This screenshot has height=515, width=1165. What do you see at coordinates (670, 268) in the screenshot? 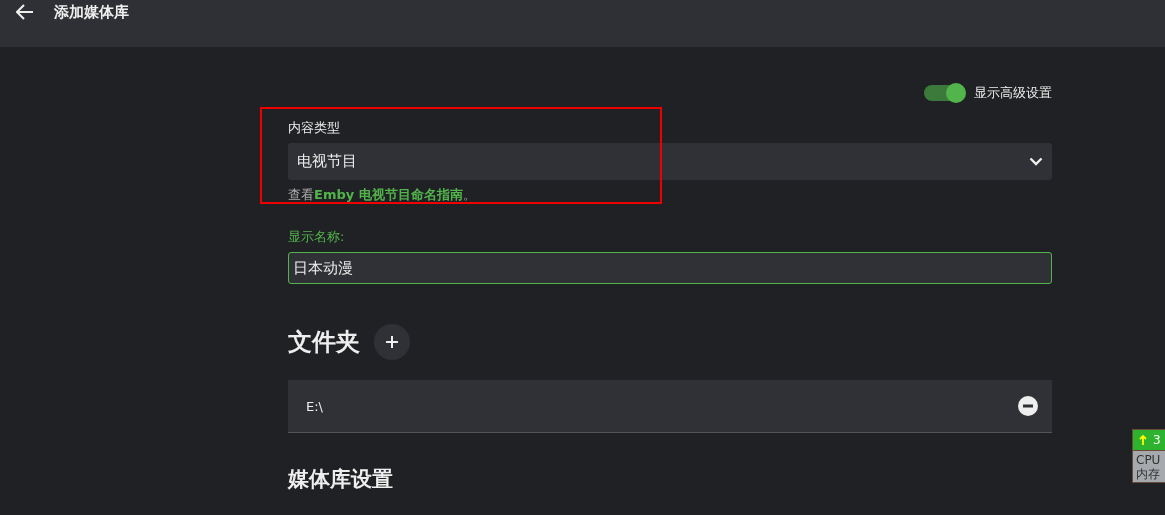
I see `display-name-field: 日本动漫` at bounding box center [670, 268].